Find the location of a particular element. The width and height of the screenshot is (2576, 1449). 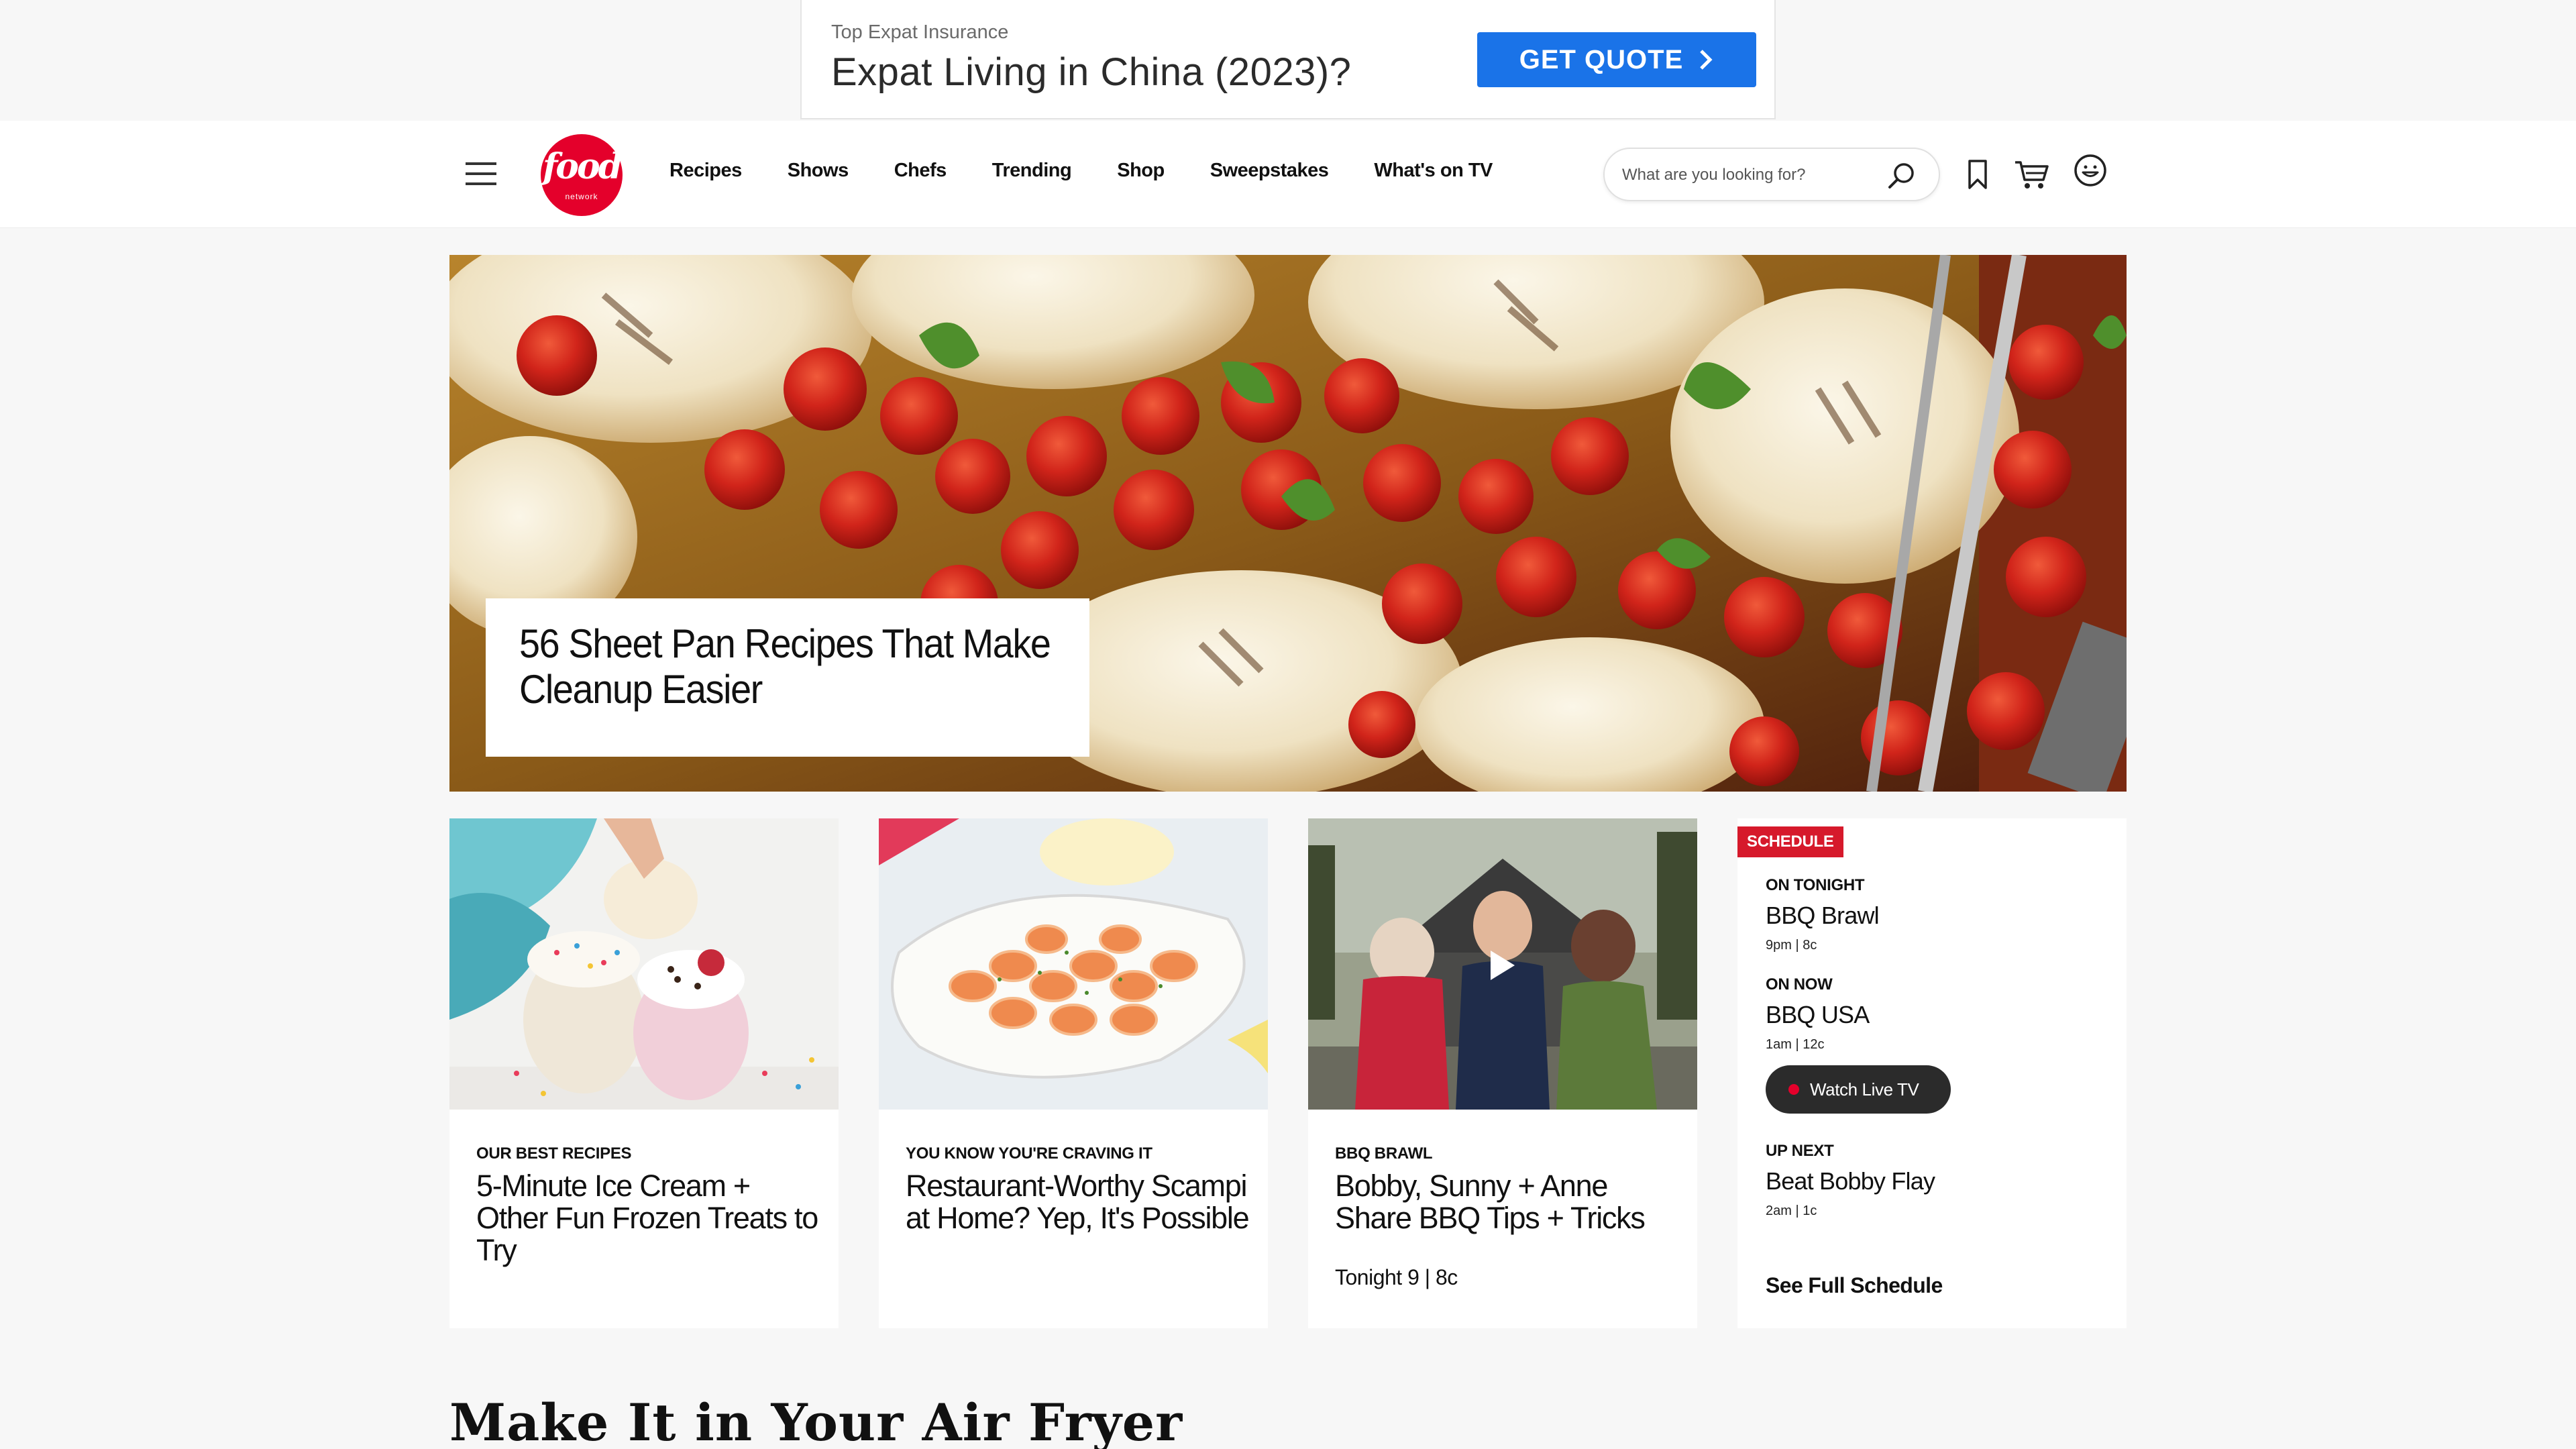

nav-recipes: Recipes is located at coordinates (705, 171).